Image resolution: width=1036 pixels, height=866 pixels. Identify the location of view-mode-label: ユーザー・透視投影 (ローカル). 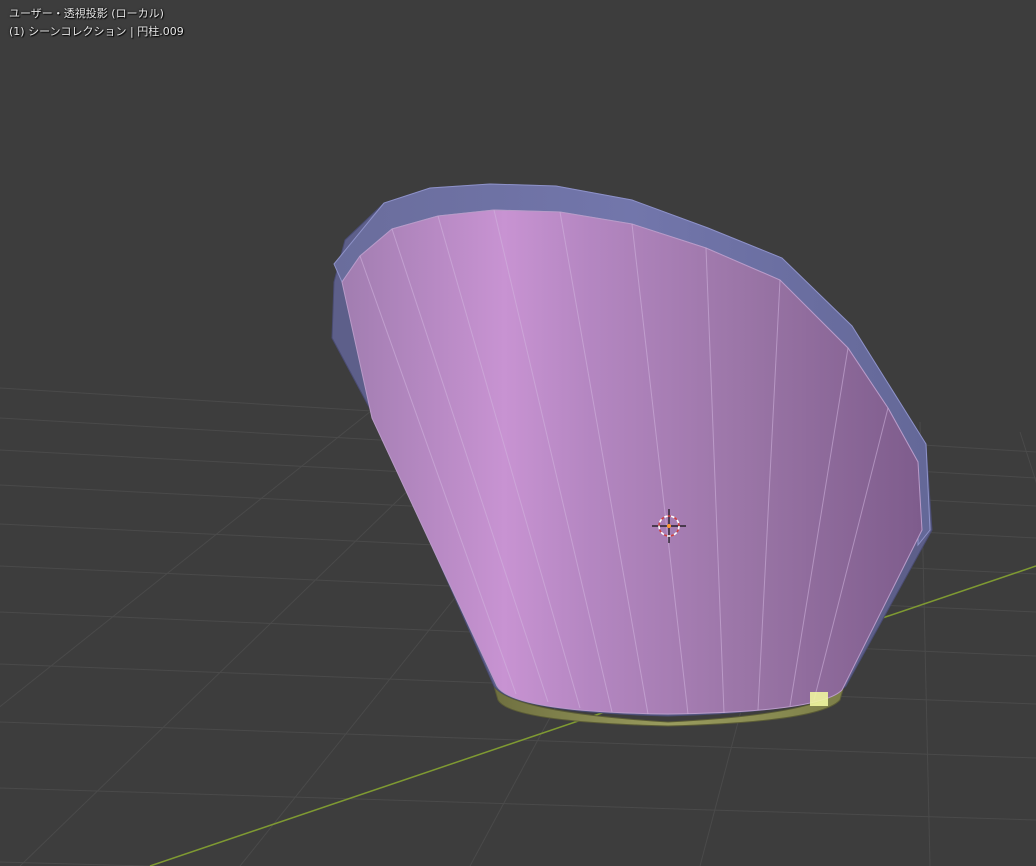
(86, 13).